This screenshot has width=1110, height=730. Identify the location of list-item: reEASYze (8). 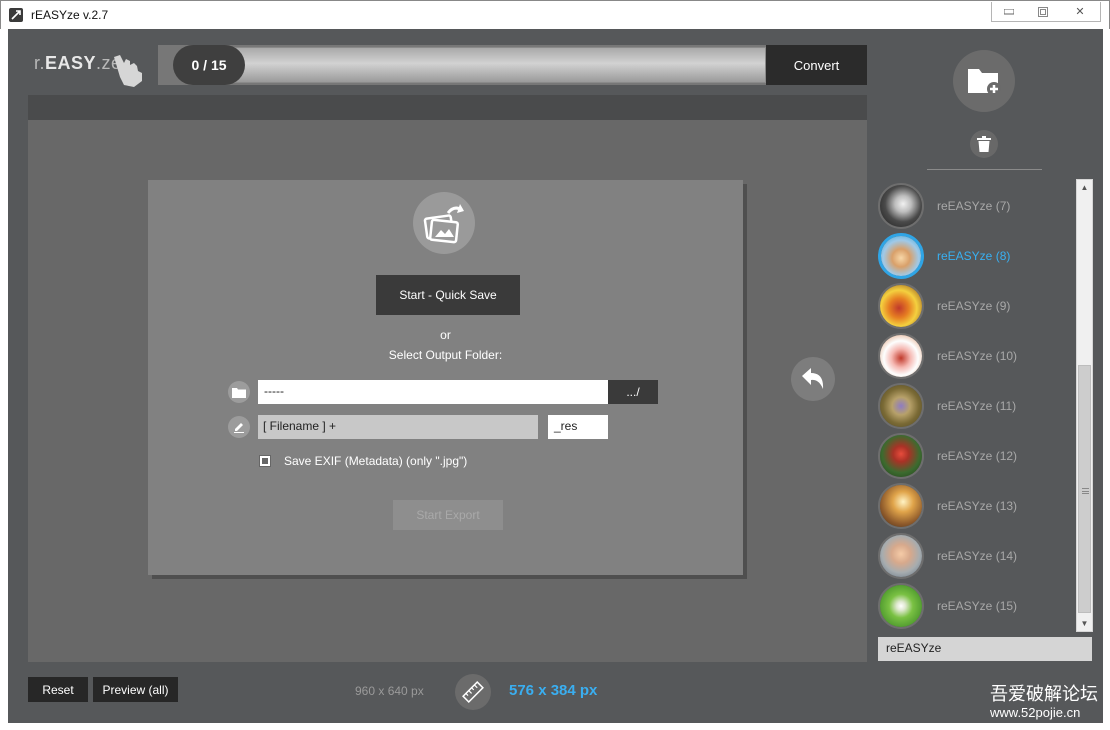
(978, 257).